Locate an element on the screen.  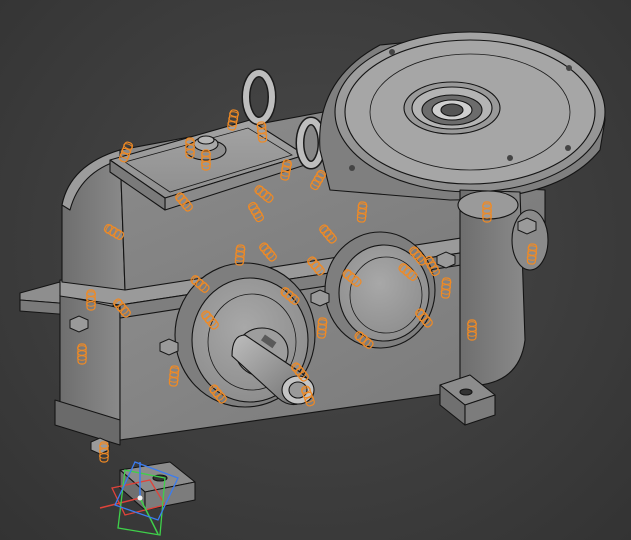
motor-support-column is located at coordinates (503, 287).